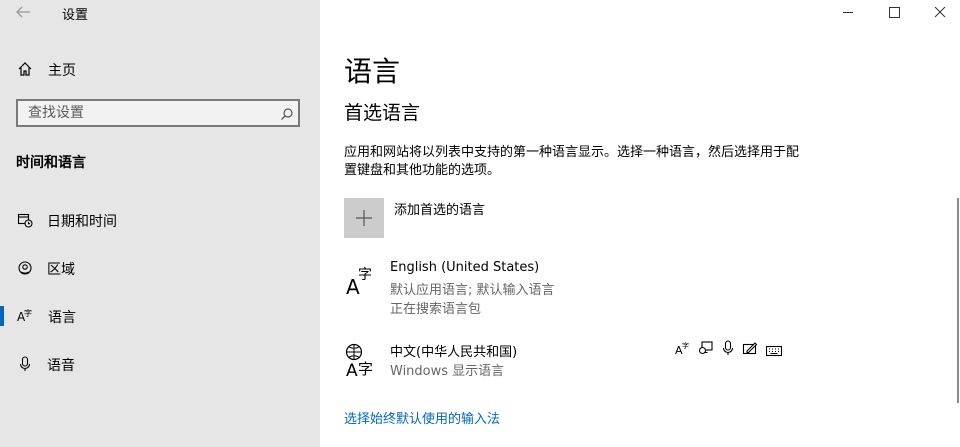 This screenshot has width=960, height=447. Describe the element at coordinates (422, 417) in the screenshot. I see `default-input-method-link: 选择始终默认使用的输入法` at that location.